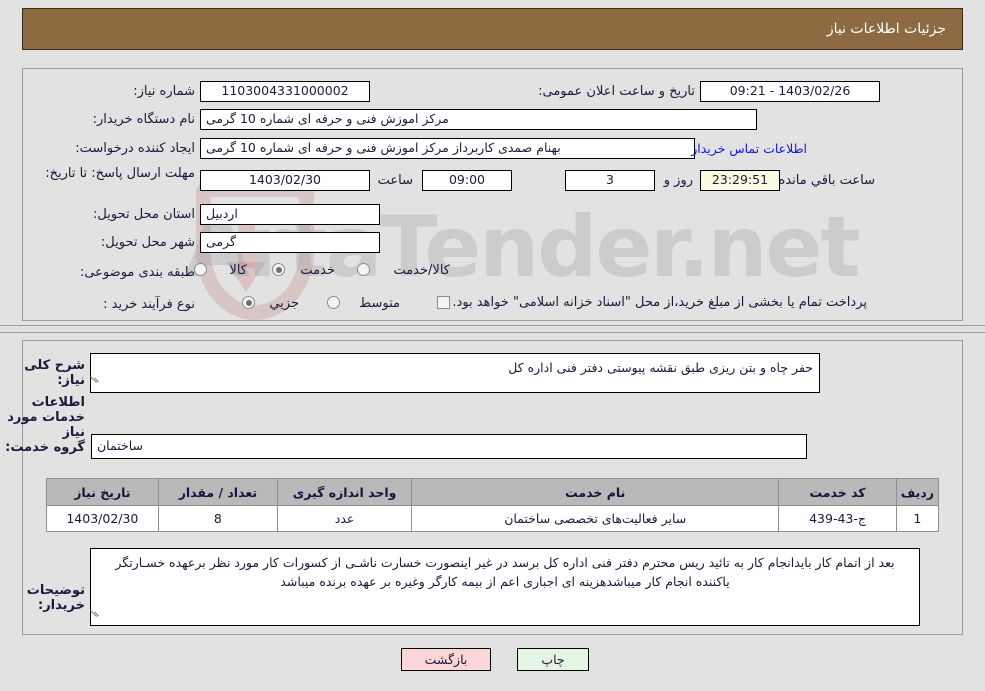 This screenshot has height=691, width=985. I want to click on label-buyer-notes: توضیحات خریدار:, so click(55, 598).